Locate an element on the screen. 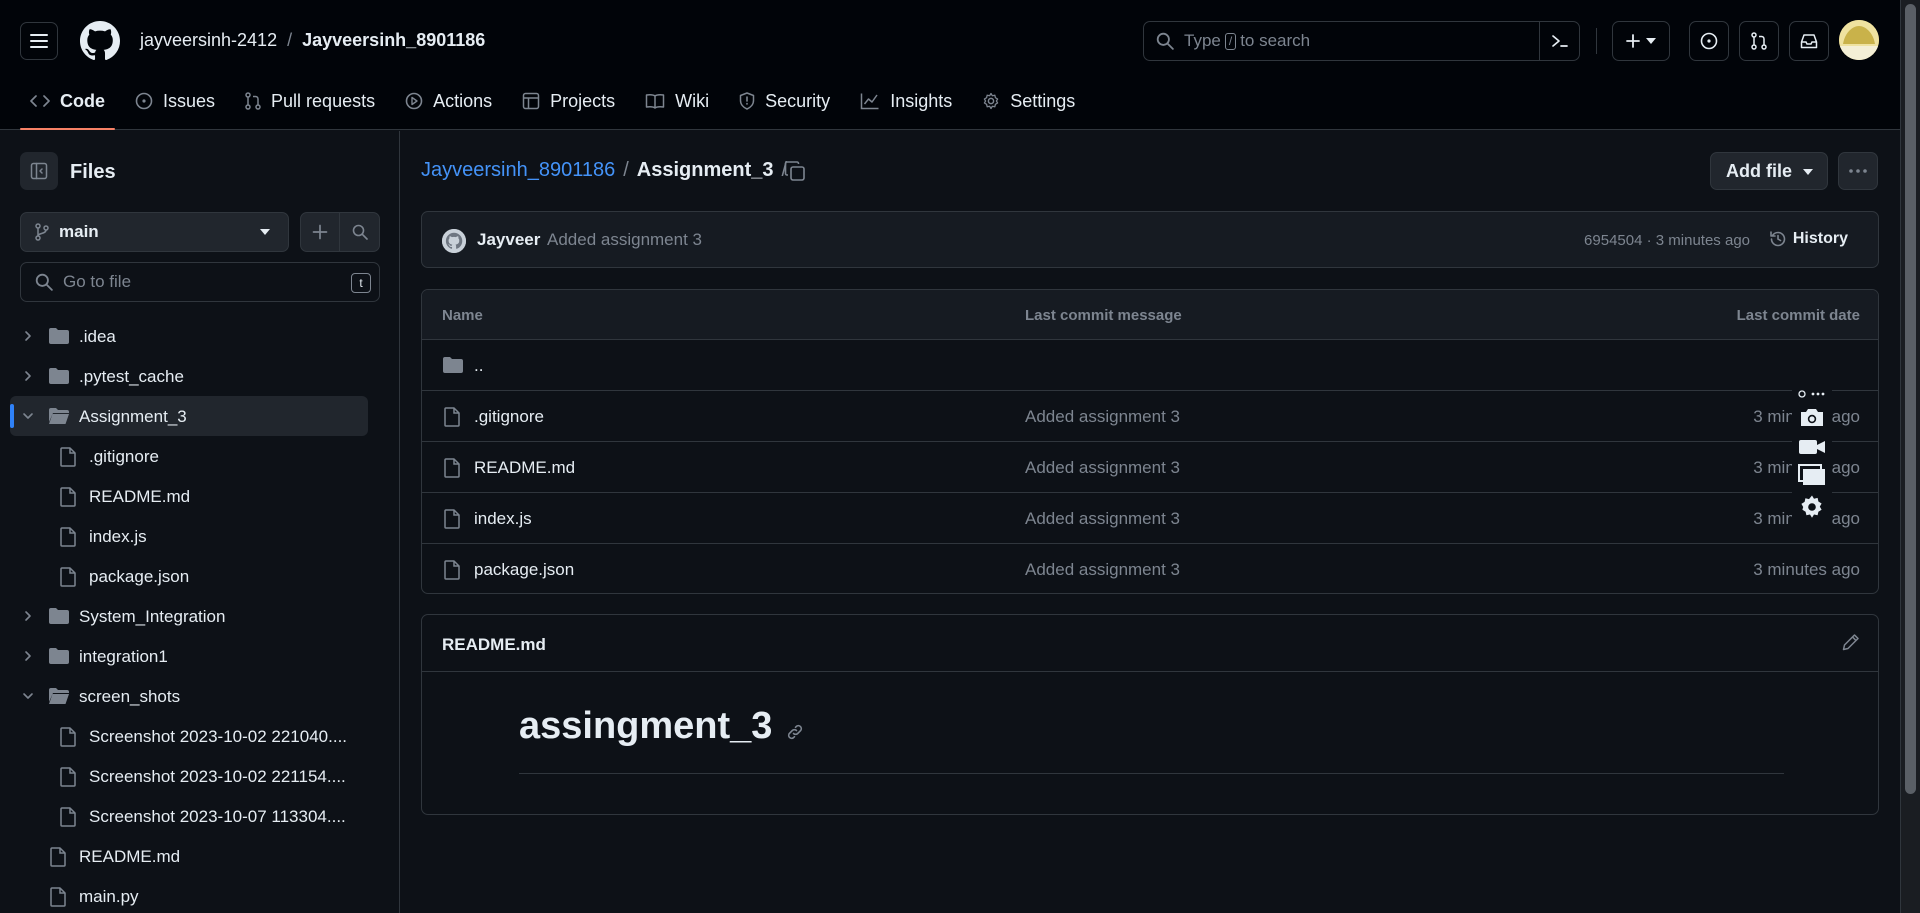 Image resolution: width=1920 pixels, height=913 pixels. tab-issues: Issues is located at coordinates (175, 101).